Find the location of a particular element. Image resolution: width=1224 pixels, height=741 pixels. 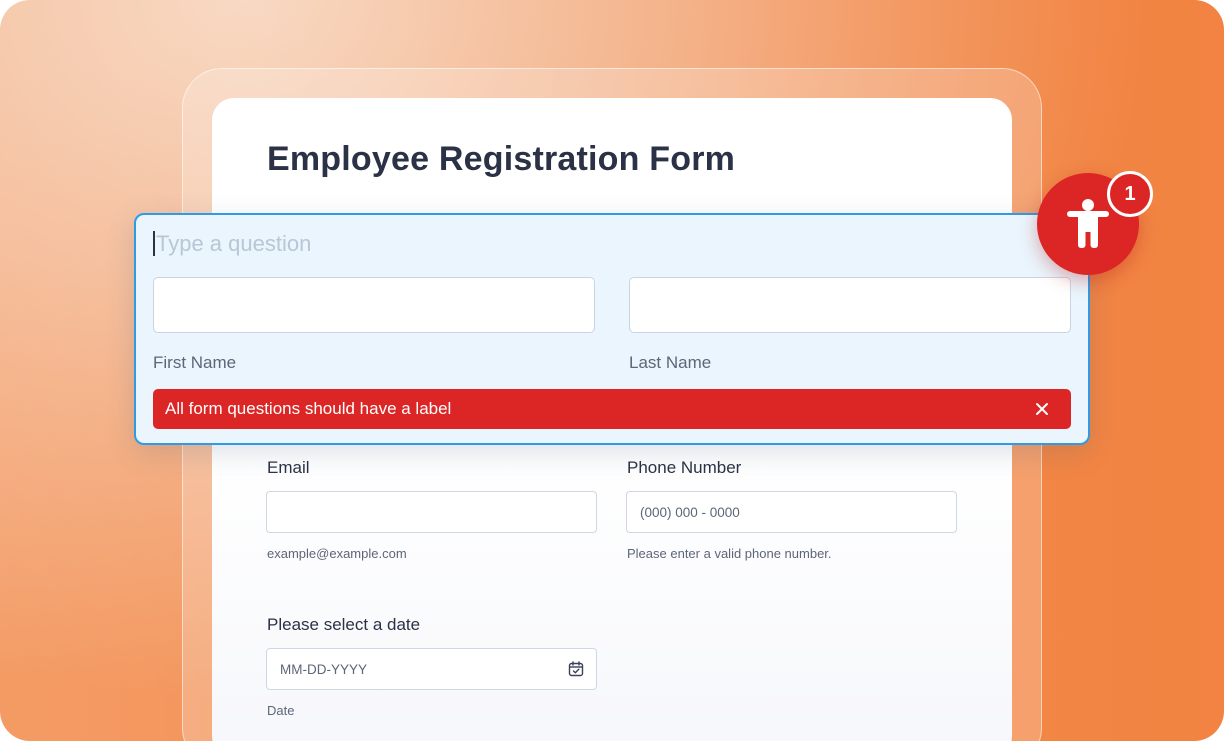

email-field is located at coordinates (431, 512).